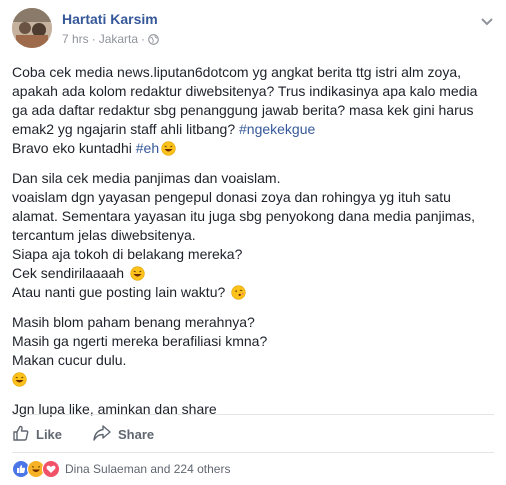 This screenshot has width=506, height=485. I want to click on globe-icon, so click(153, 39).